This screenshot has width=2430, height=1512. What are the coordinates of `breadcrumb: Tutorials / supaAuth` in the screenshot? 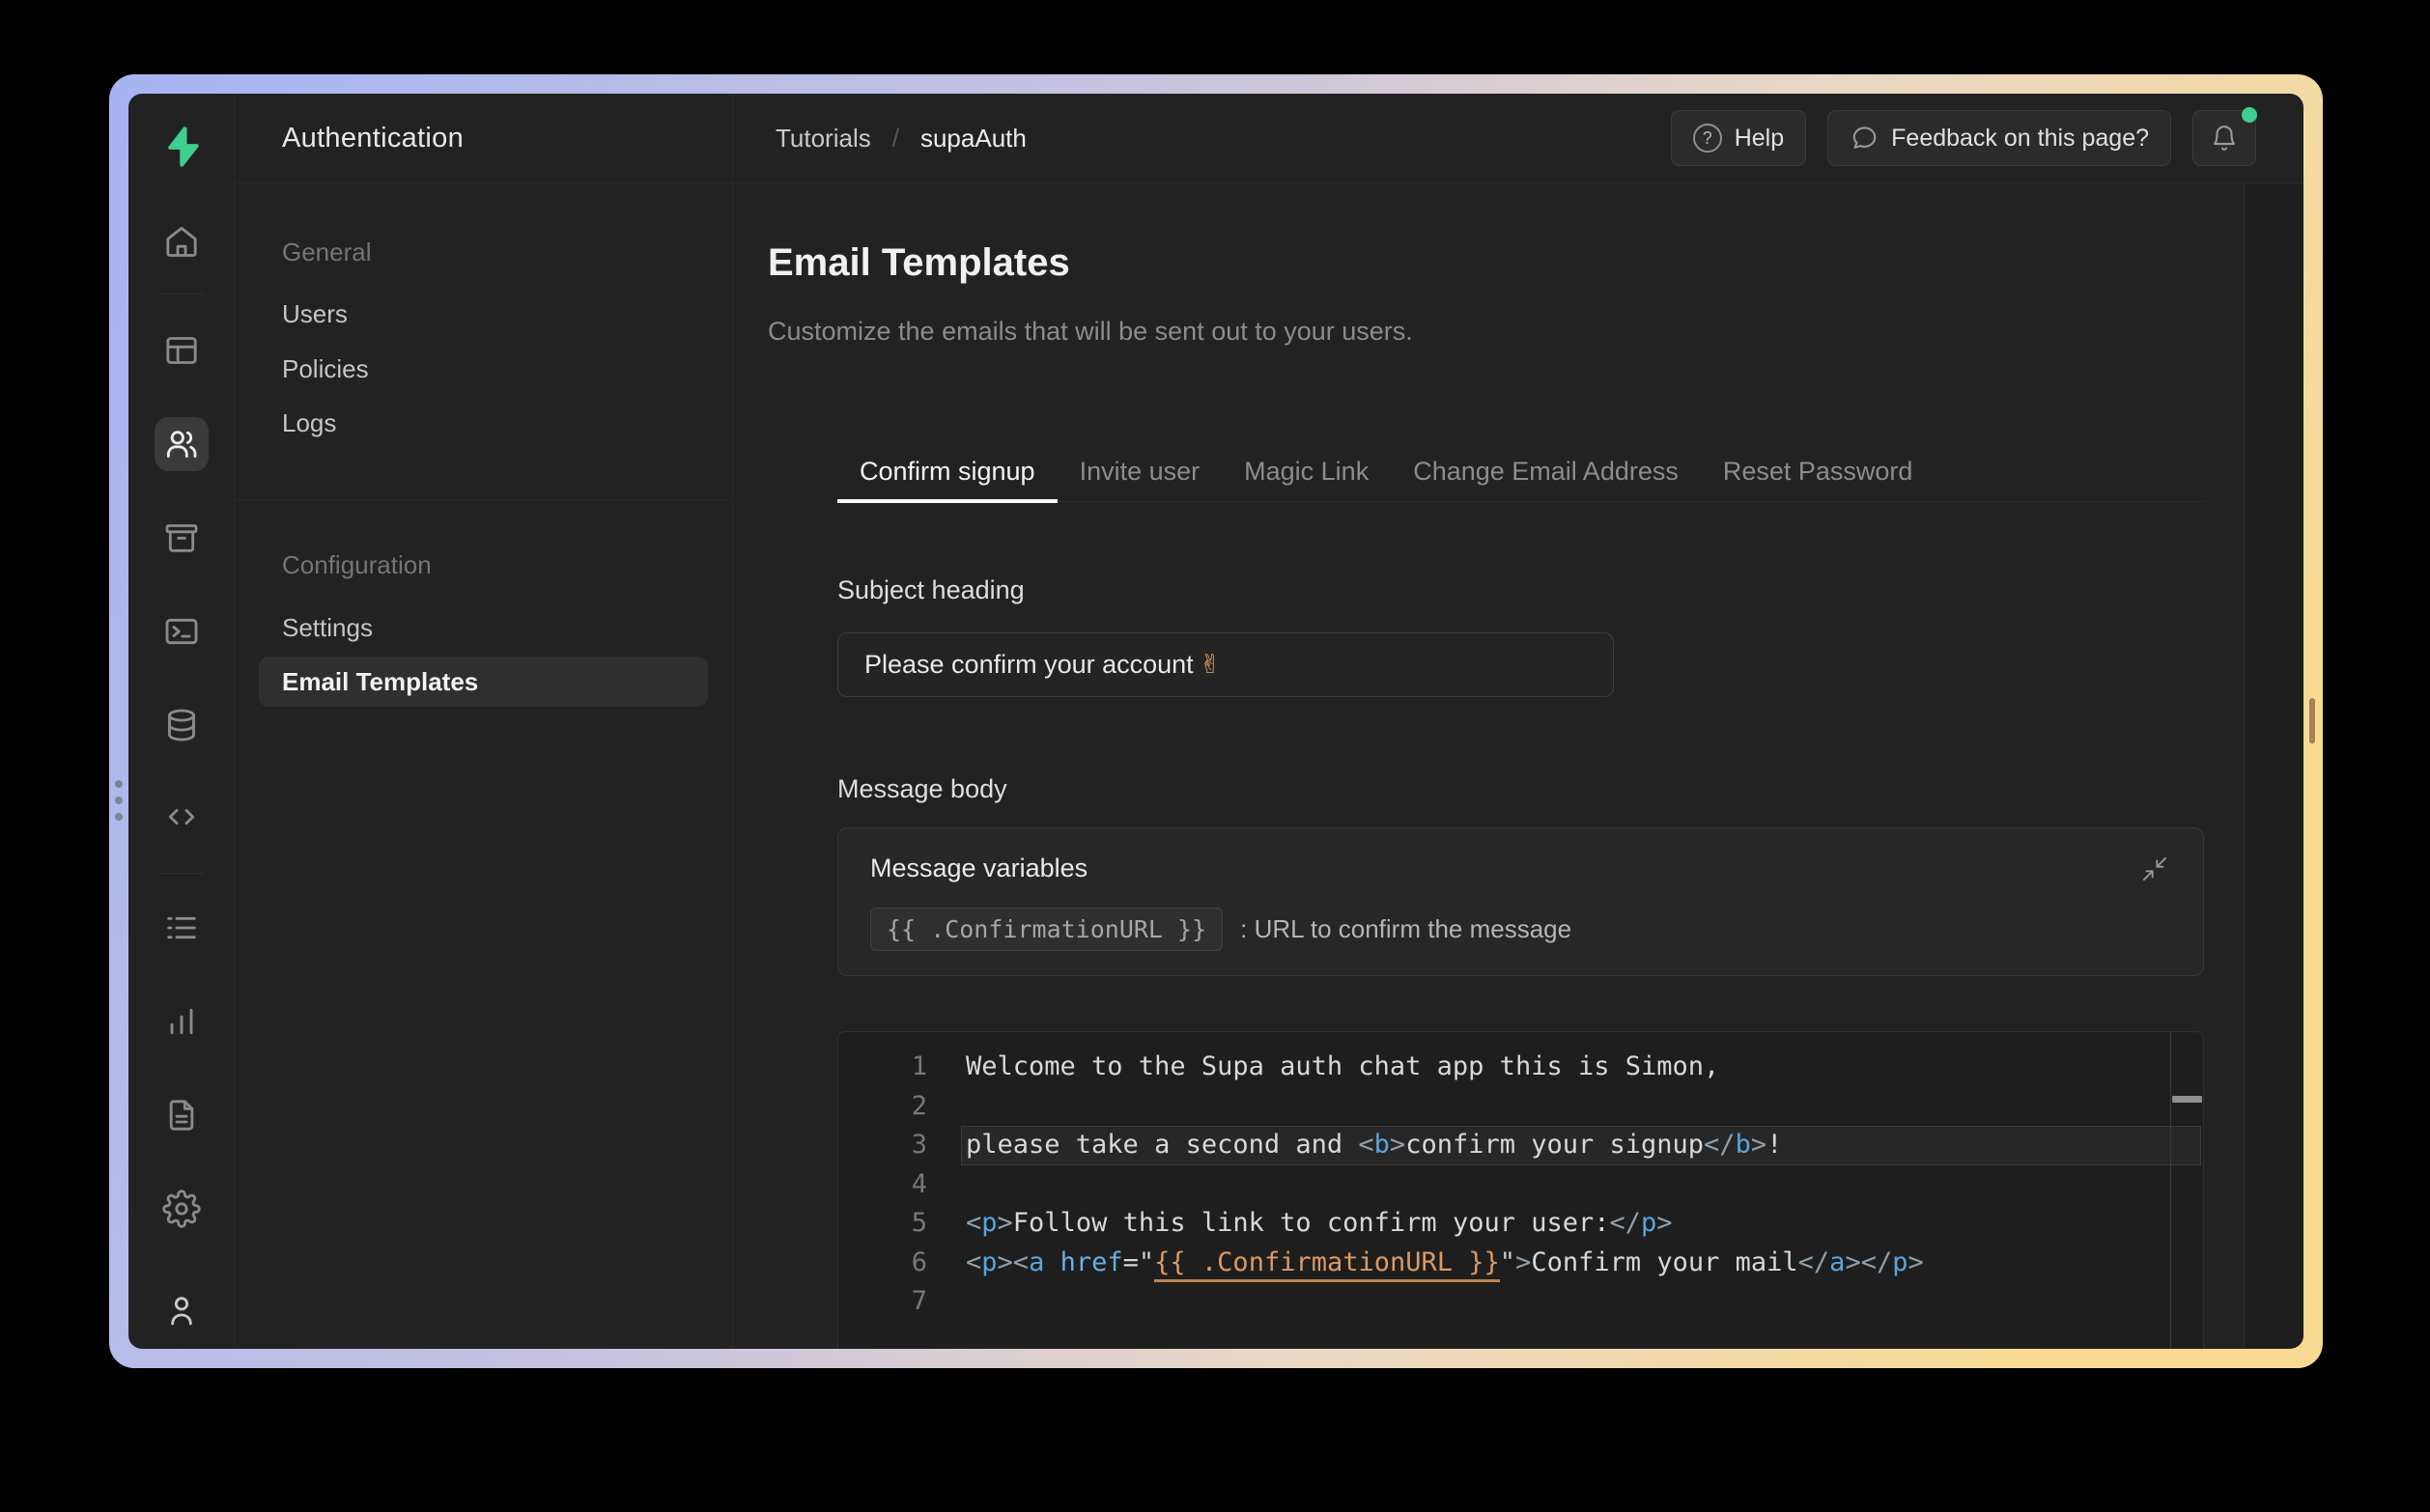 It's located at (901, 139).